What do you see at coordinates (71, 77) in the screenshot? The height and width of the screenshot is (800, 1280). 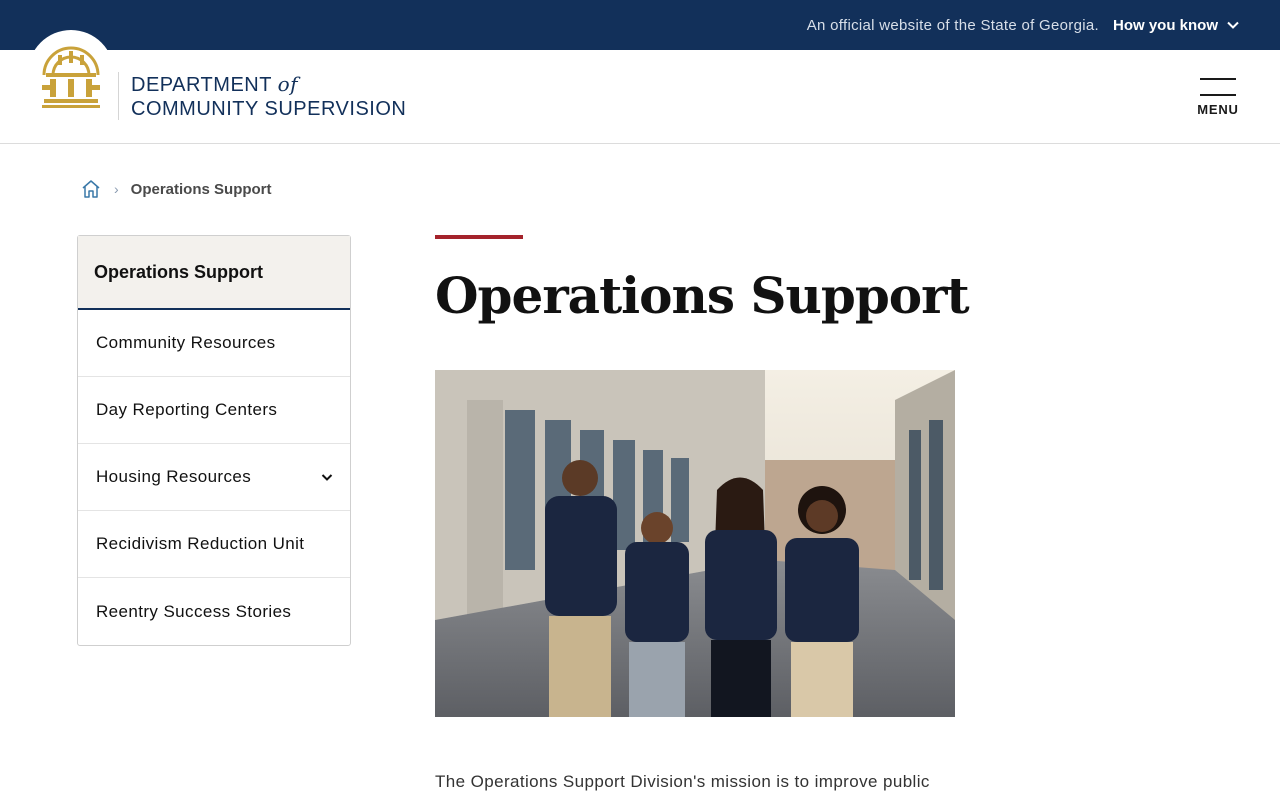 I see `georgia-seal-icon` at bounding box center [71, 77].